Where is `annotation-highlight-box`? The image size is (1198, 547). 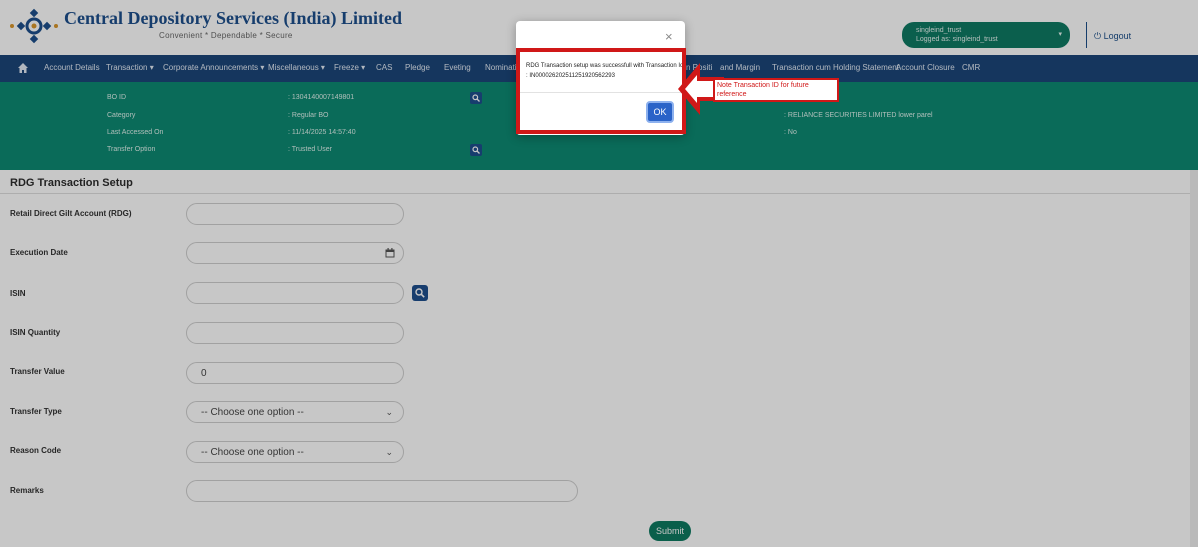 annotation-highlight-box is located at coordinates (601, 91).